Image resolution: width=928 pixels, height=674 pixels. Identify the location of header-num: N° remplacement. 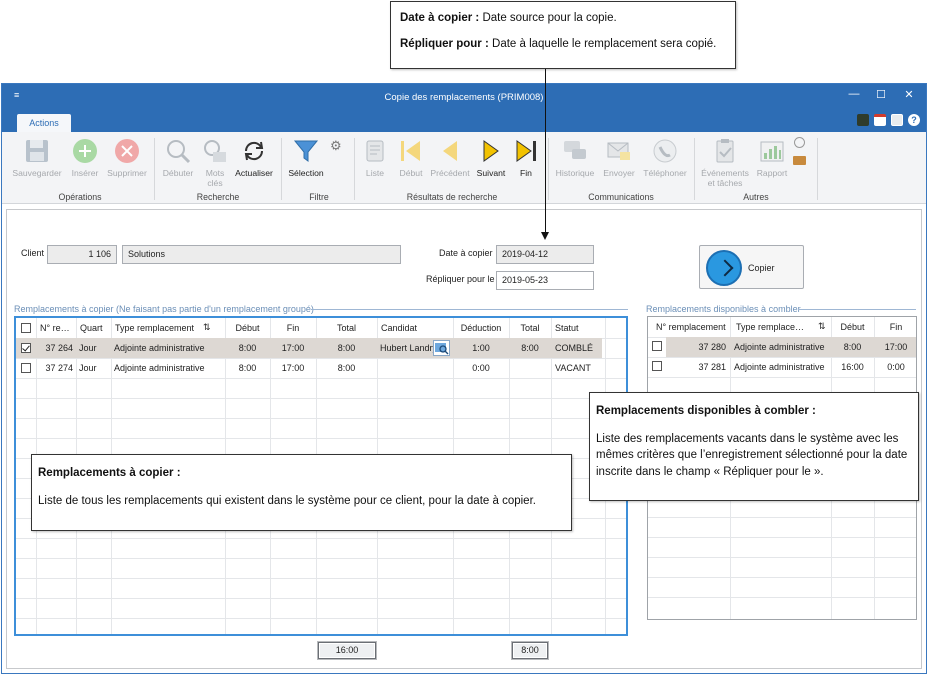
(693, 327).